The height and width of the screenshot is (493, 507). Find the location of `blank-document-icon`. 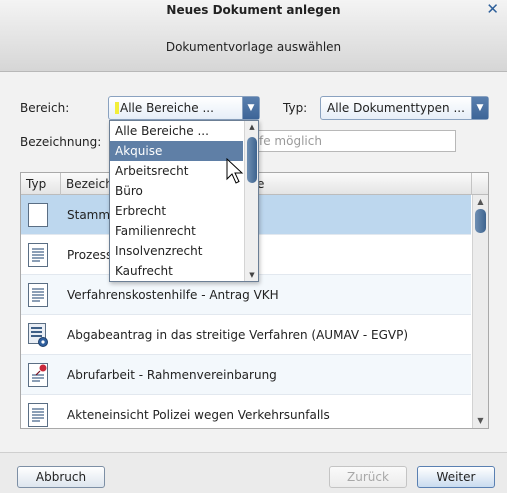

blank-document-icon is located at coordinates (38, 215).